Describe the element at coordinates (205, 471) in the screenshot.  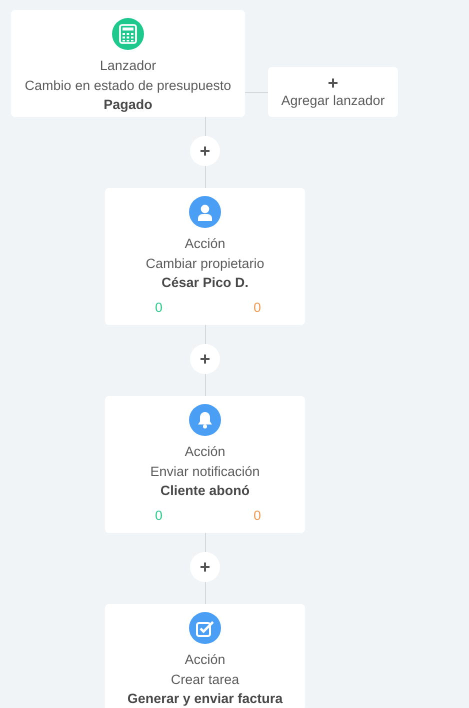
I see `step-event-label: Enviar notificación` at that location.